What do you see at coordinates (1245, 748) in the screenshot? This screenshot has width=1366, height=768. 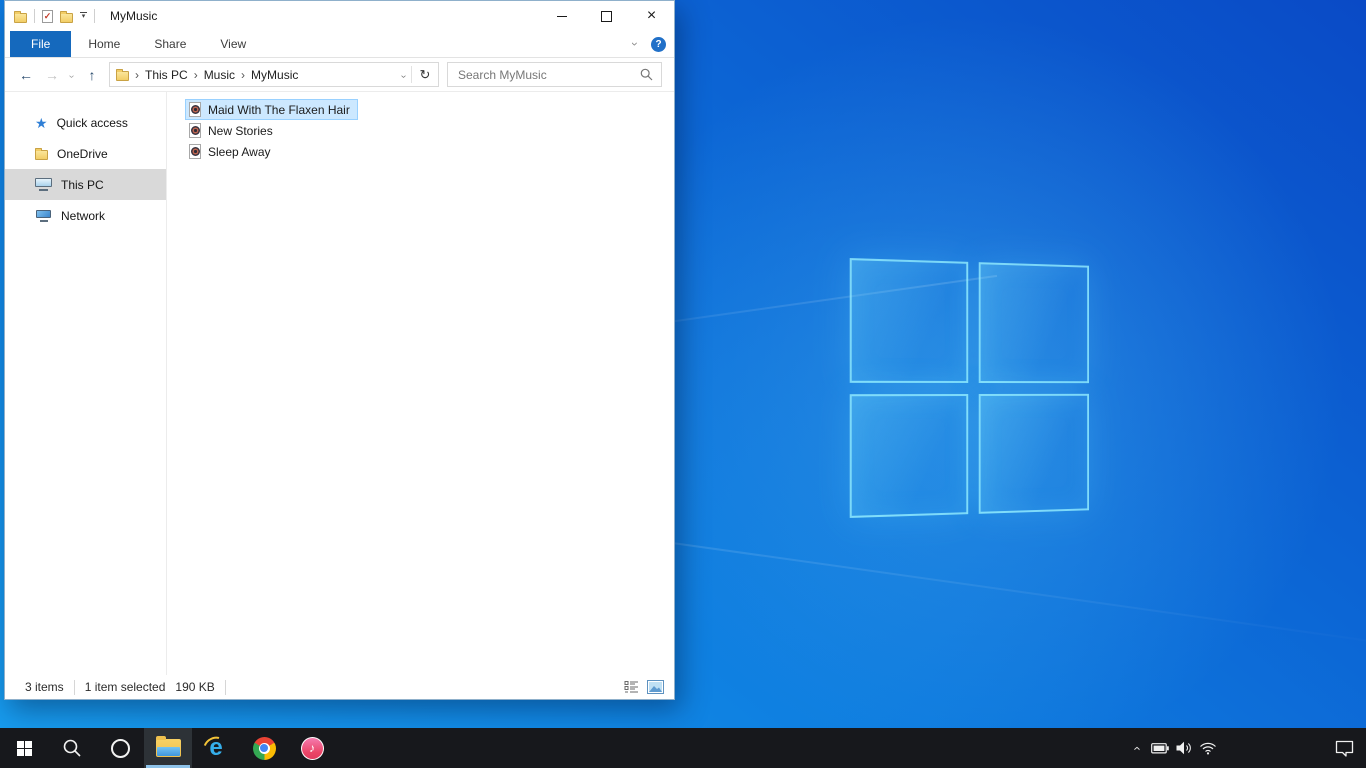 I see `system-tray: ›` at bounding box center [1245, 748].